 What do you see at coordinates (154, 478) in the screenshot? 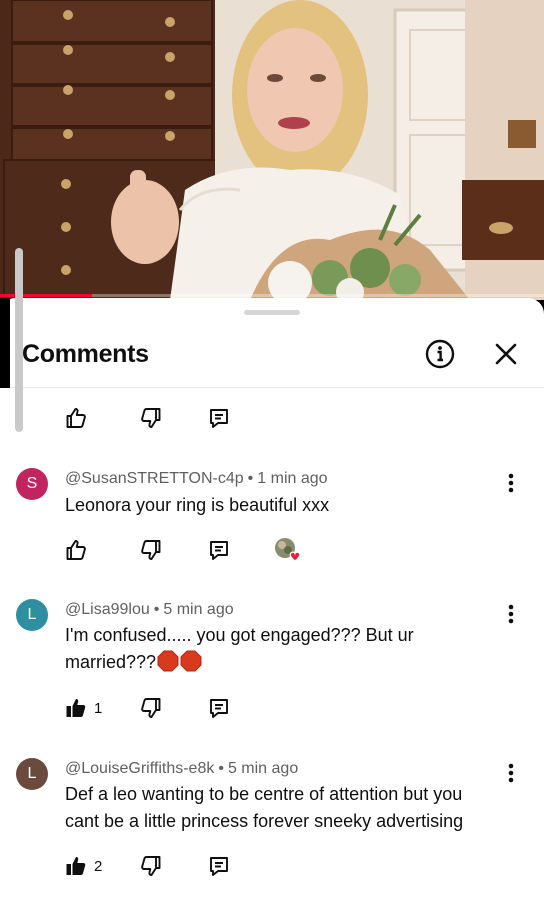
I see `comment-author: @SusanSTRETTON-c4p` at bounding box center [154, 478].